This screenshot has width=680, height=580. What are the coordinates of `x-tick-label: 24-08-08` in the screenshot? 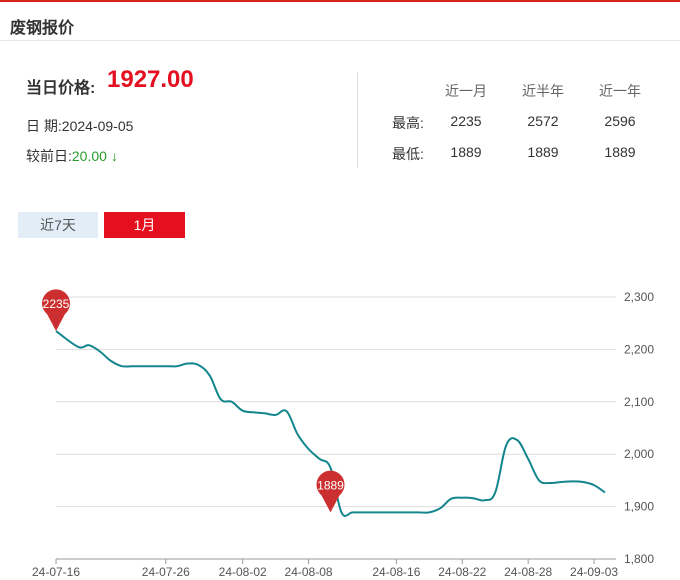 It's located at (309, 572).